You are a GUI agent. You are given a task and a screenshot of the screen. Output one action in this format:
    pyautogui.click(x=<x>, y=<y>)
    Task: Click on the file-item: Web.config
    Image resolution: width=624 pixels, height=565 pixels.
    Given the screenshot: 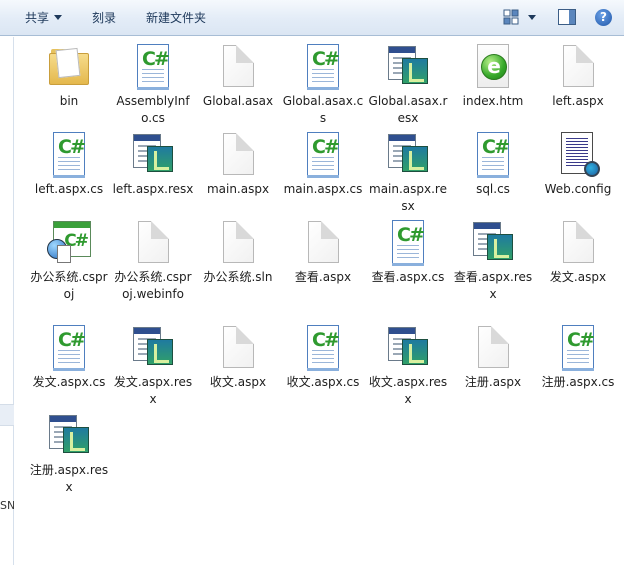 What is the action you would take?
    pyautogui.click(x=578, y=164)
    